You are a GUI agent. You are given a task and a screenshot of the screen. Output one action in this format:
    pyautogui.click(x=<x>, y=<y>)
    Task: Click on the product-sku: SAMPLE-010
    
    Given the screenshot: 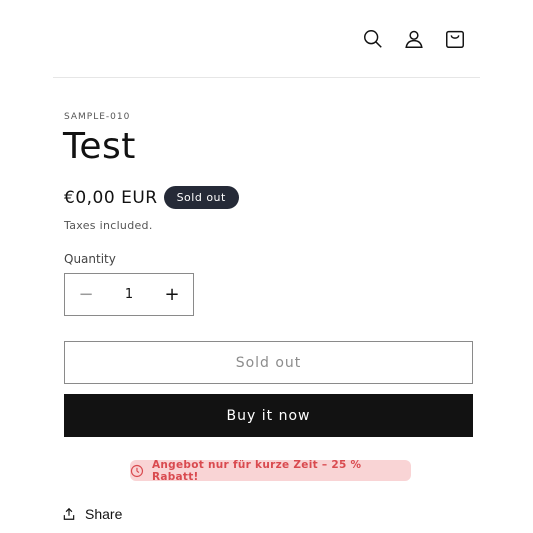 What is the action you would take?
    pyautogui.click(x=97, y=117)
    